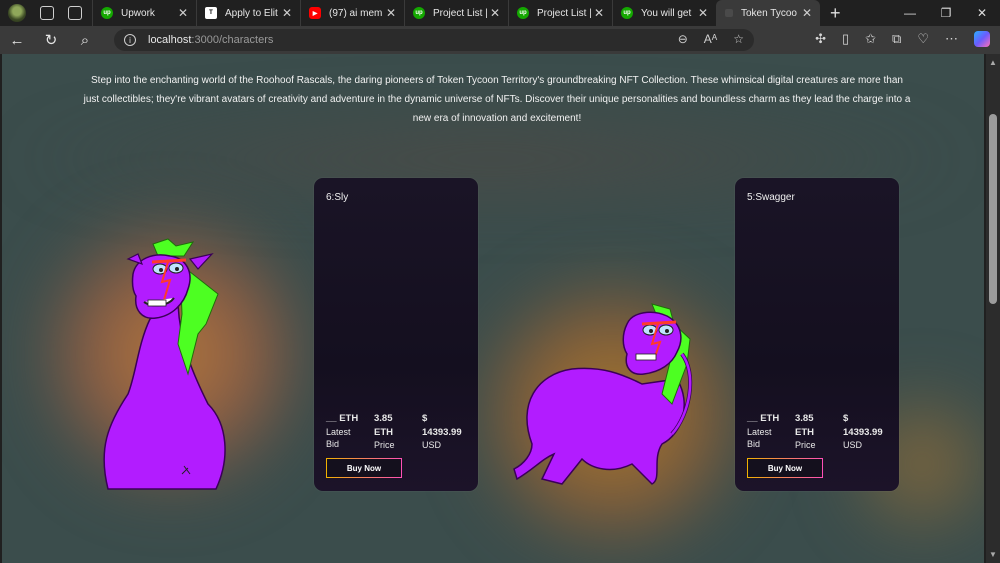  What do you see at coordinates (982, 13) in the screenshot?
I see `close-window-icon: ✕` at bounding box center [982, 13].